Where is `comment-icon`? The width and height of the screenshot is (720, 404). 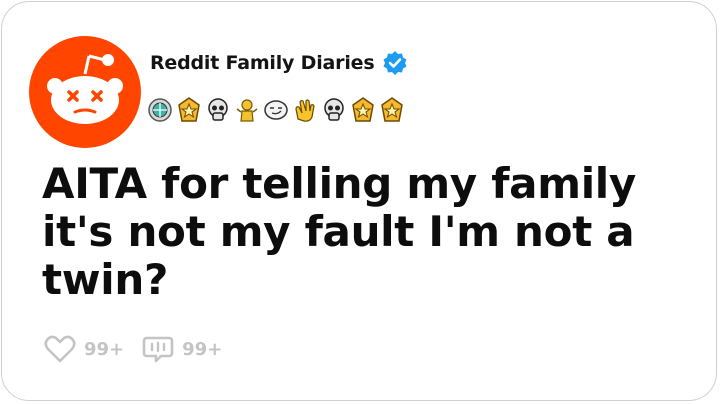
comment-icon is located at coordinates (158, 349).